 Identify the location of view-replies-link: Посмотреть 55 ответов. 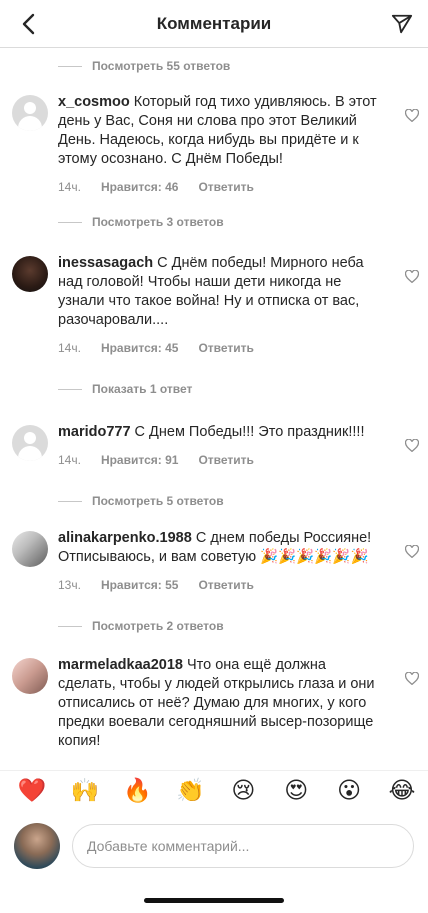
(214, 66).